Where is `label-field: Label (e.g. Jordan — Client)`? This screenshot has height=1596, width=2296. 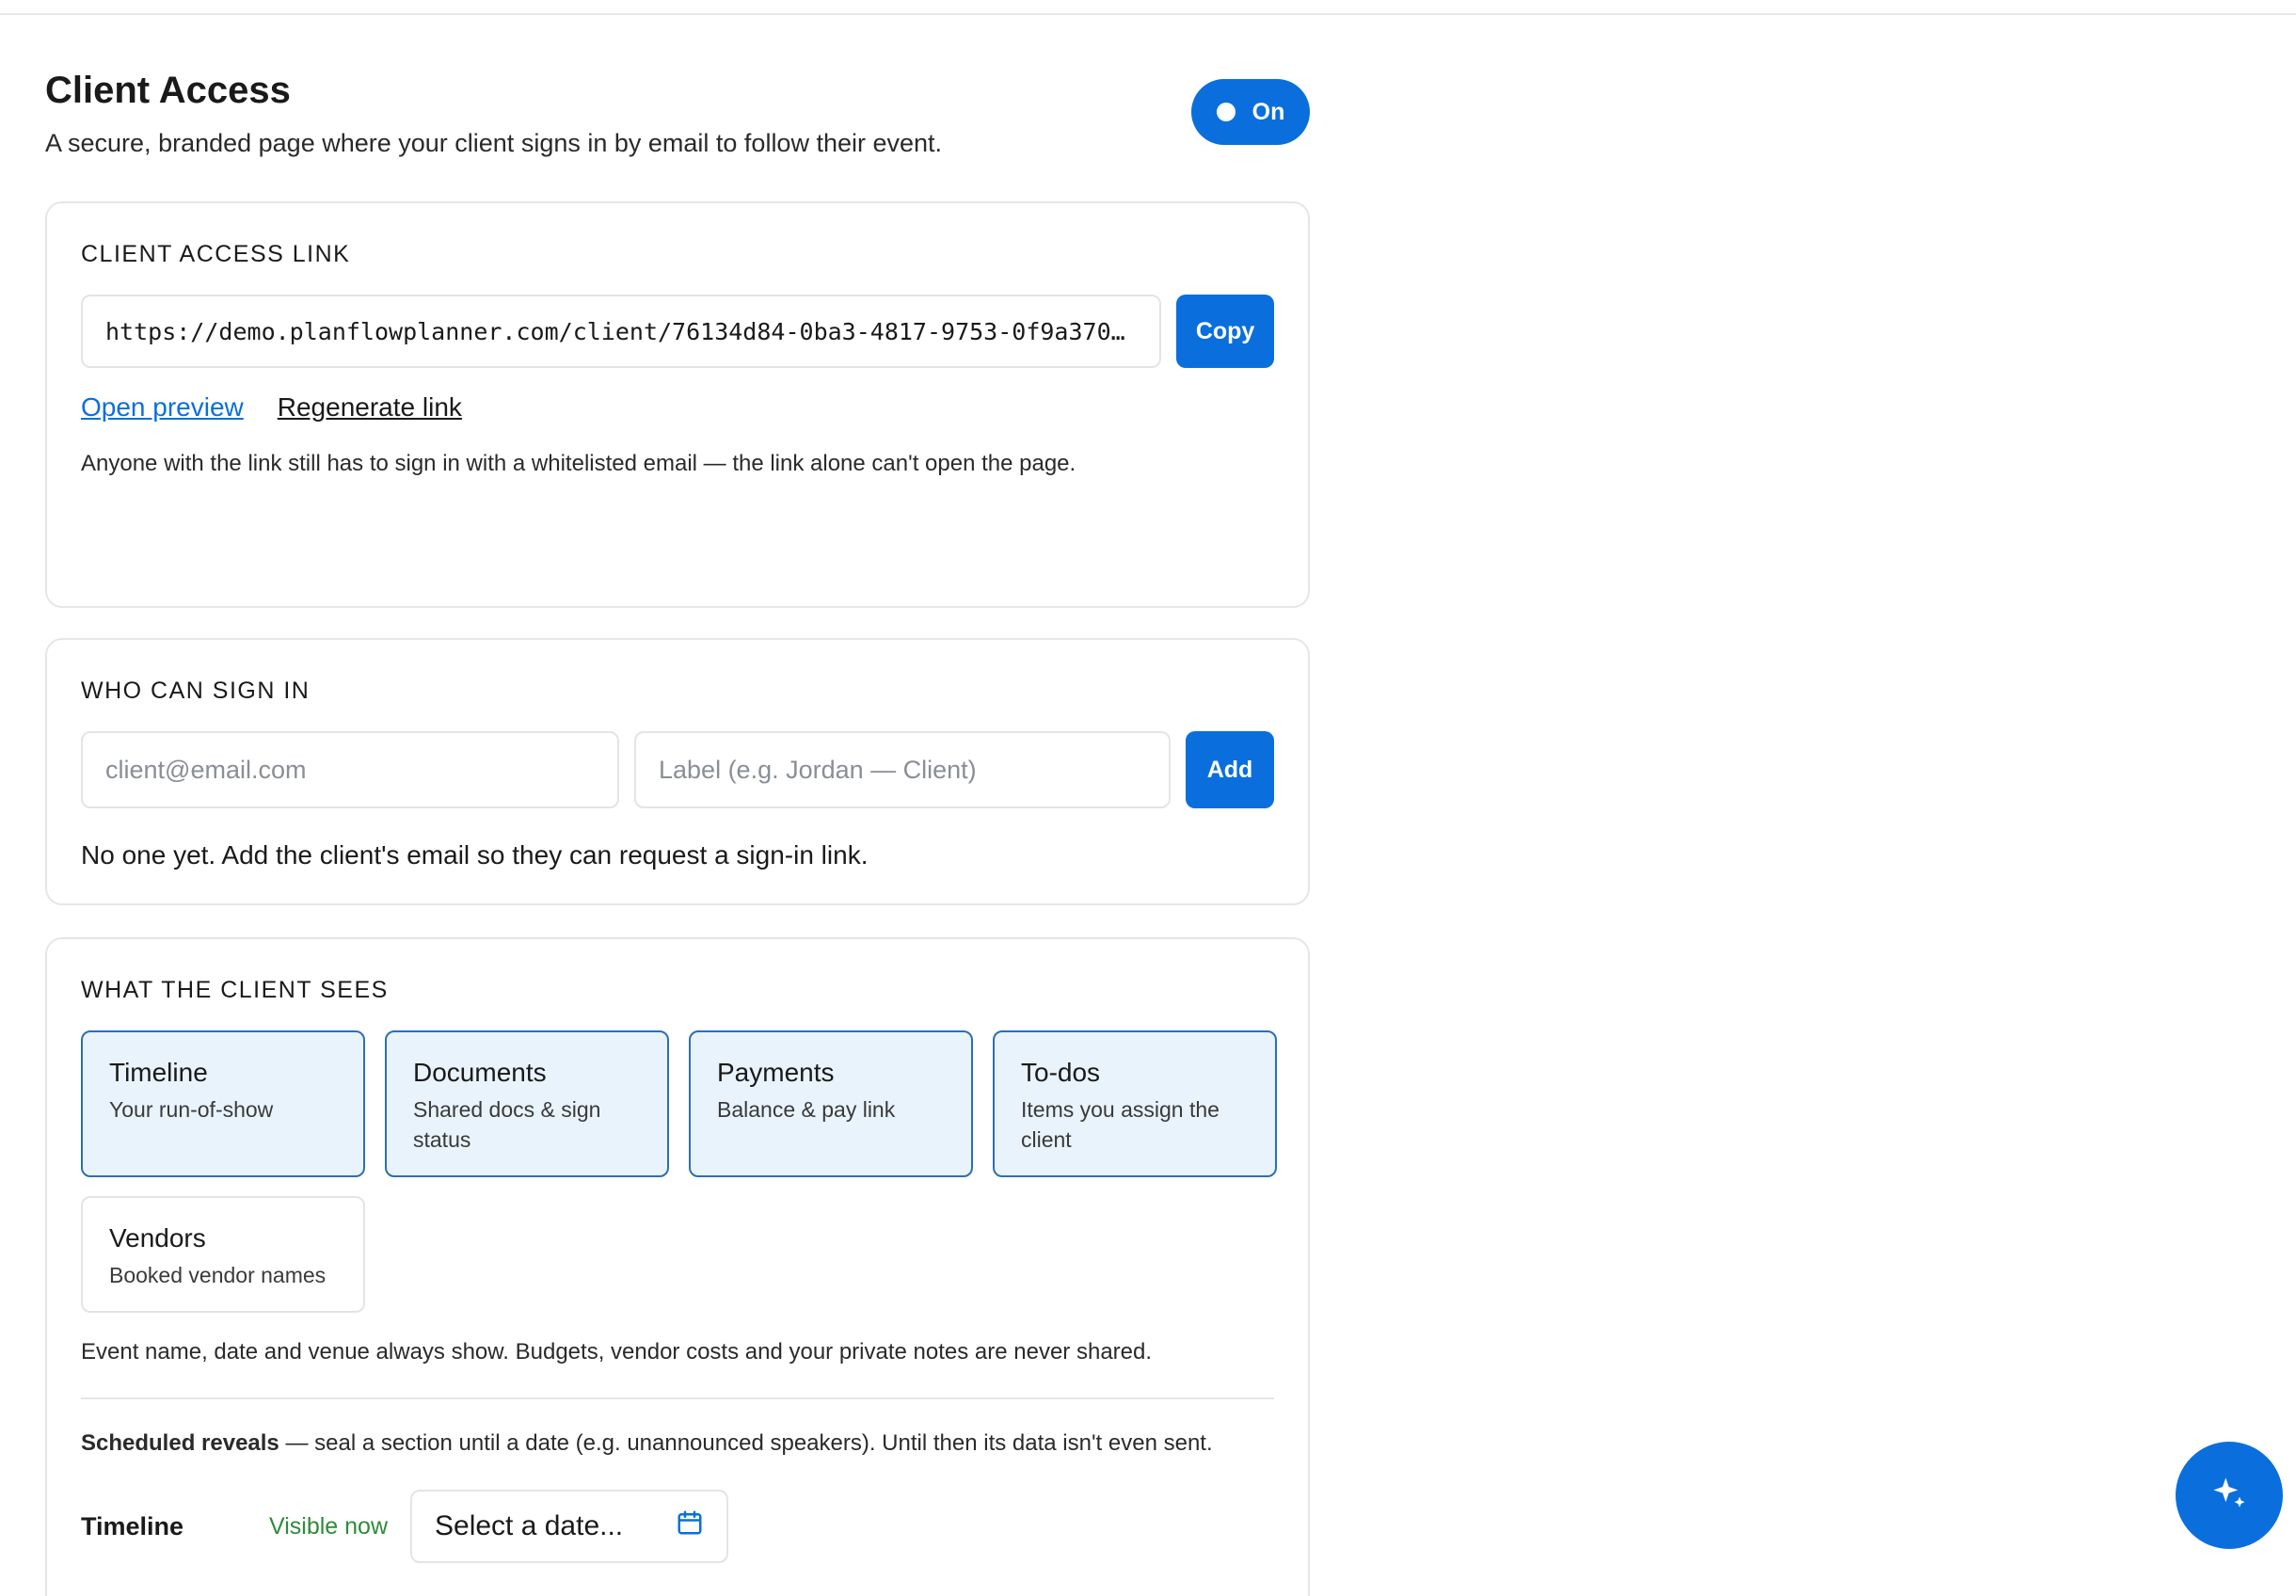 label-field: Label (e.g. Jordan — Client) is located at coordinates (902, 769).